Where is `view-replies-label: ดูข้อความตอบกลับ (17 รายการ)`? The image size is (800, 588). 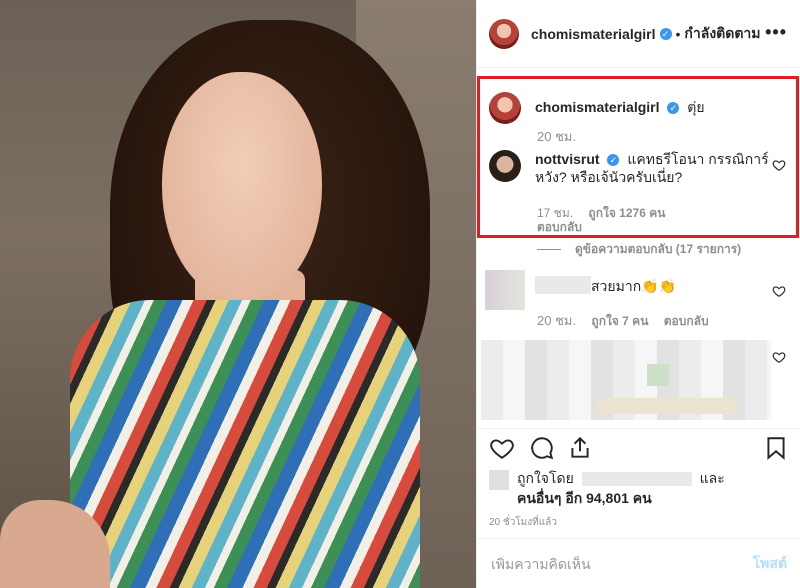
view-replies-label: ดูข้อความตอบกลับ (17 รายการ) is located at coordinates (658, 249).